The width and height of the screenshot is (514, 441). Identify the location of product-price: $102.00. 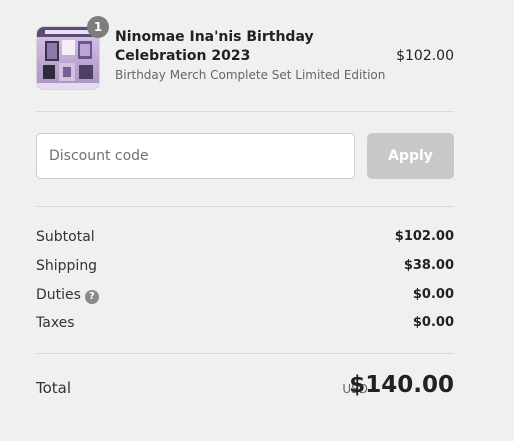
(425, 56).